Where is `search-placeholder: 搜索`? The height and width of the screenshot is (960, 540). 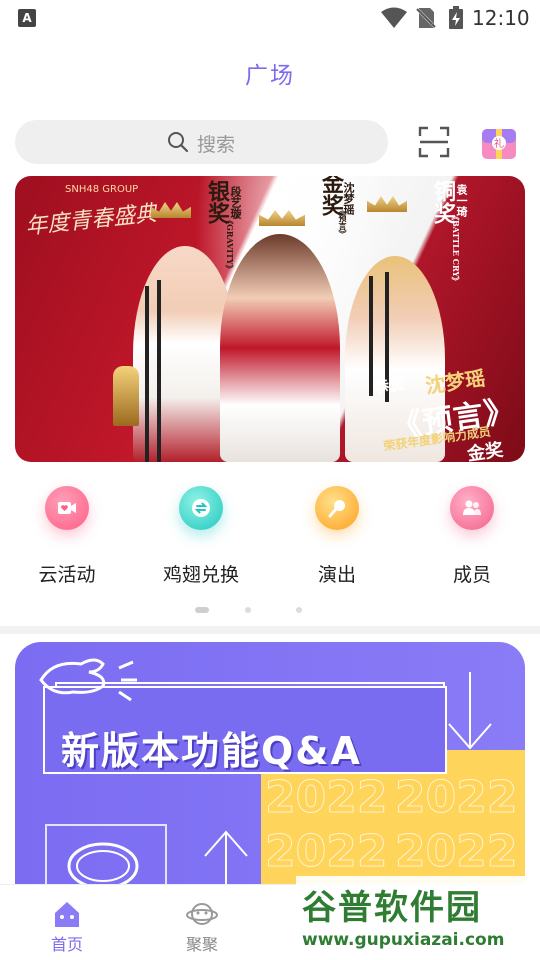 search-placeholder: 搜索 is located at coordinates (216, 145).